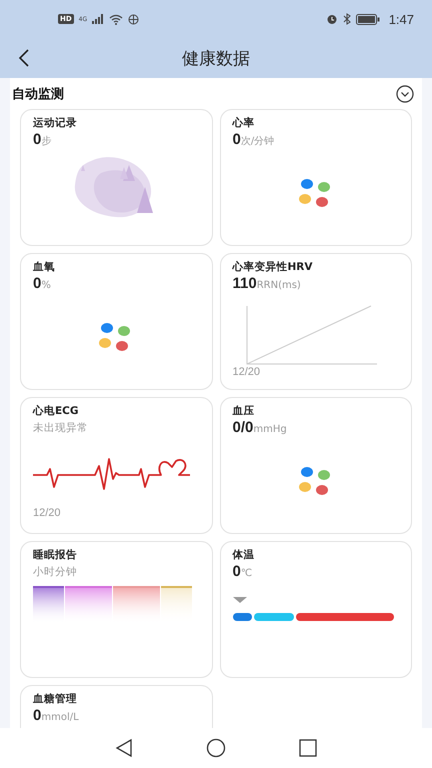  Describe the element at coordinates (55, 572) in the screenshot. I see `card-subtitle: 小时分钟` at that location.